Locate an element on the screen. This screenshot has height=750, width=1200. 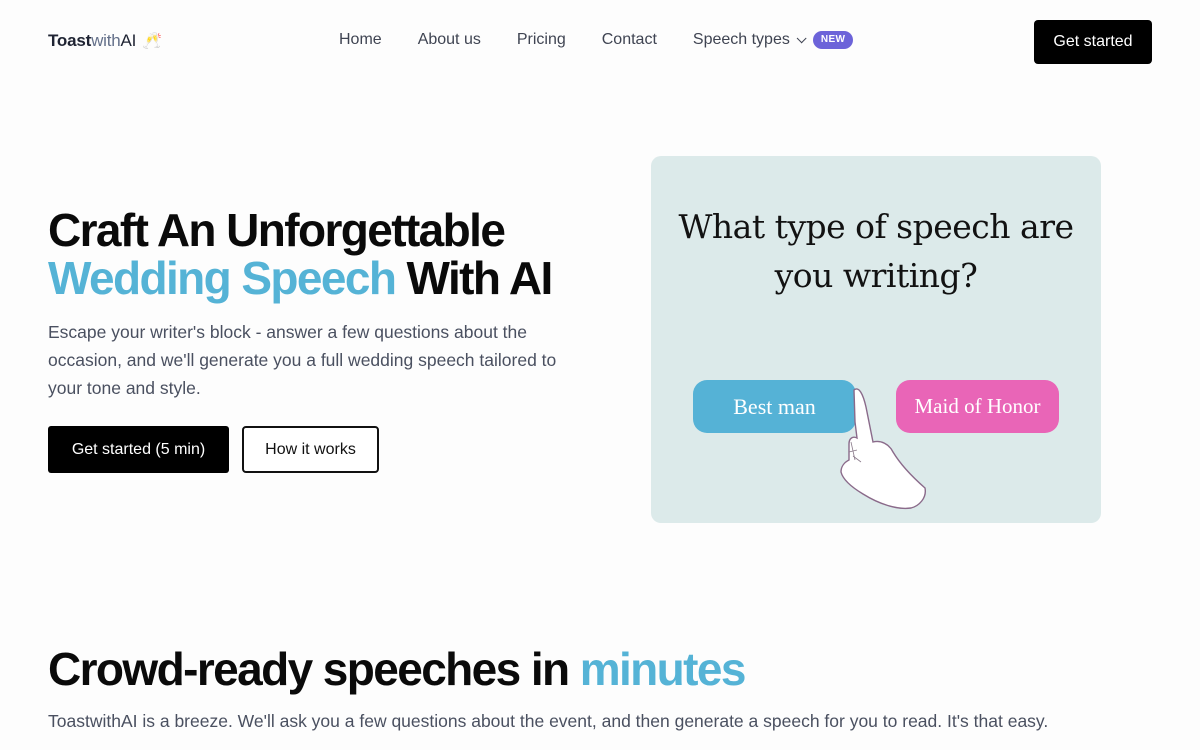
new-badge: NEW is located at coordinates (833, 40).